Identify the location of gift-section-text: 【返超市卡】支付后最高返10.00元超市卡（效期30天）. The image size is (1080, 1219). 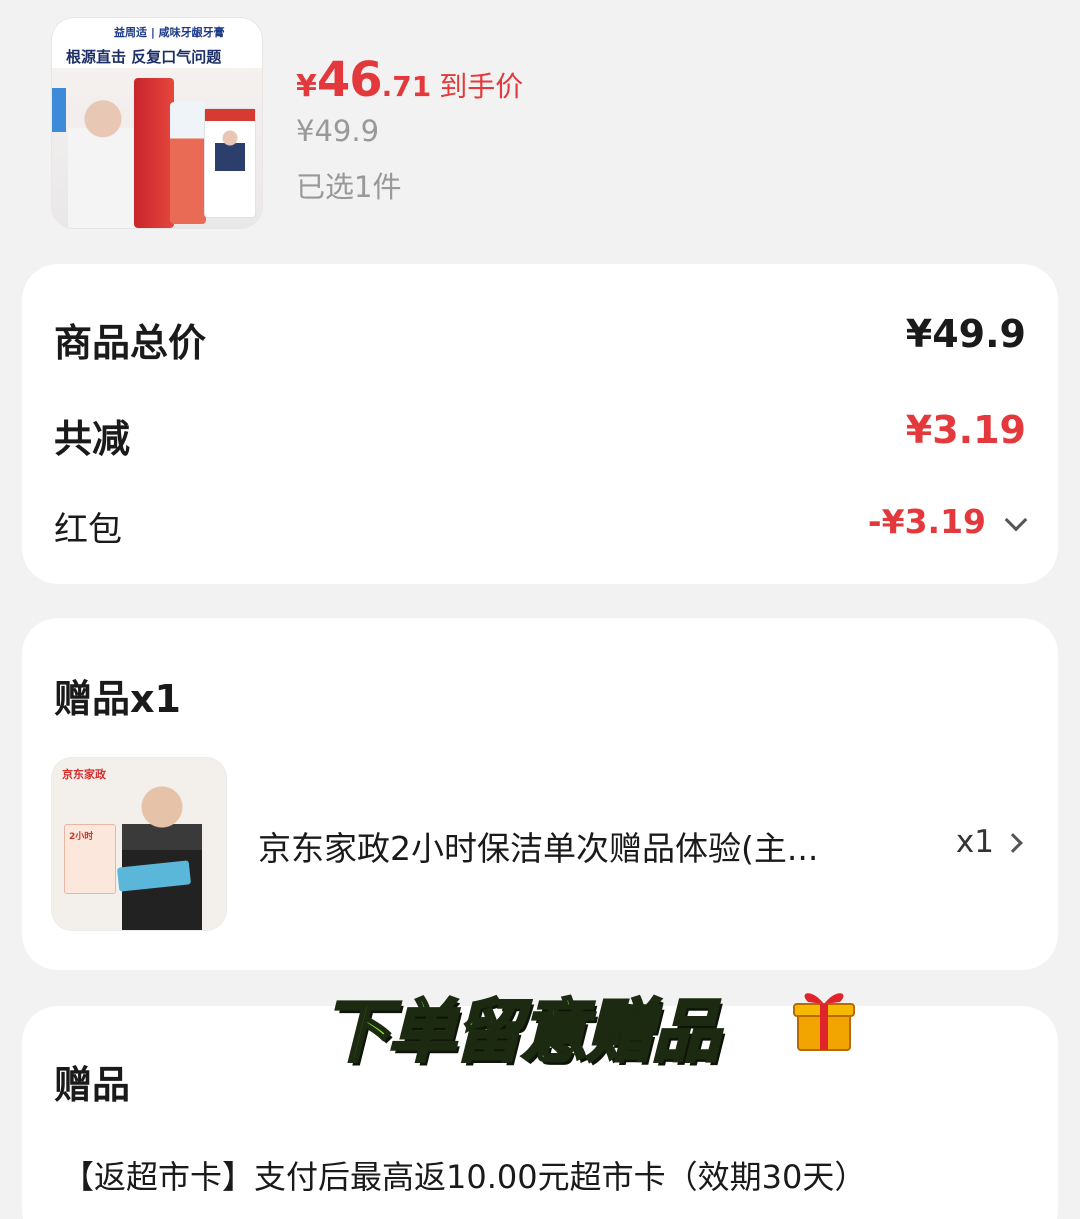
(464, 1177).